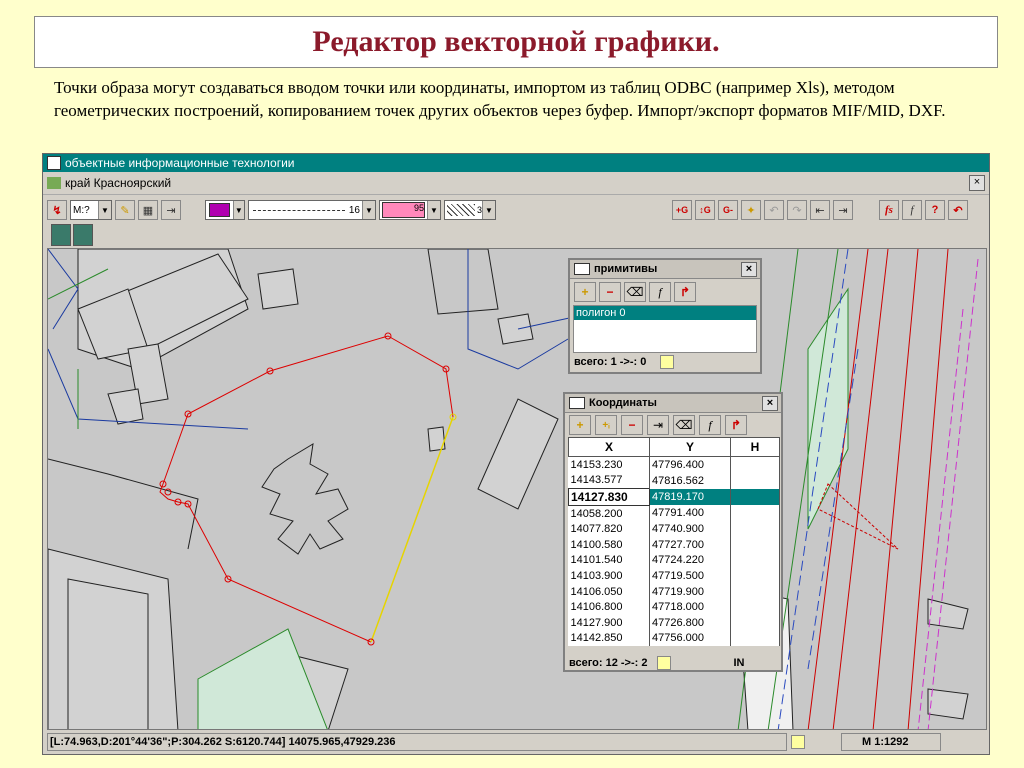 The height and width of the screenshot is (768, 1024). Describe the element at coordinates (690, 560) in the screenshot. I see `cell-y: 47724.220` at that location.